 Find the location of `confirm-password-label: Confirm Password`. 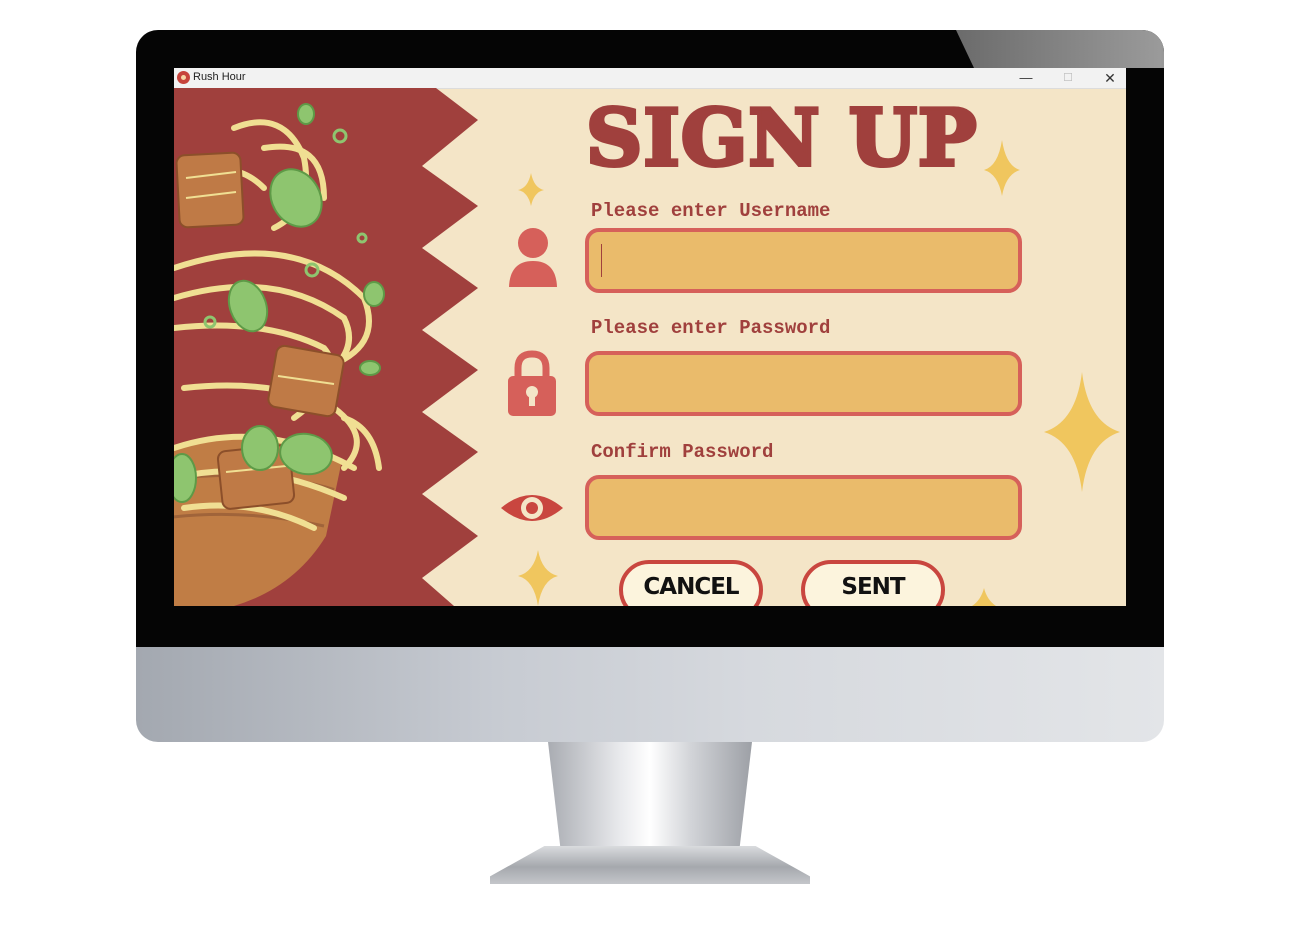

confirm-password-label: Confirm Password is located at coordinates (682, 452).